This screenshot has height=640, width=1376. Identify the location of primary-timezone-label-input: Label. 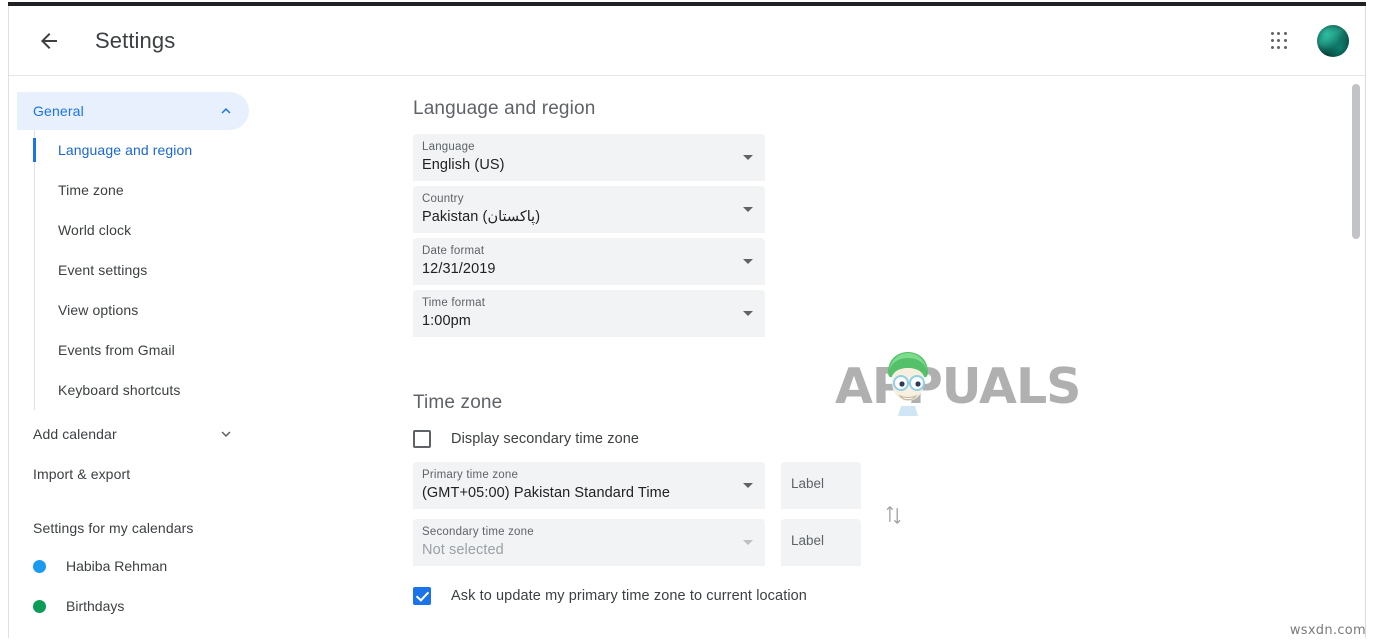
(821, 485).